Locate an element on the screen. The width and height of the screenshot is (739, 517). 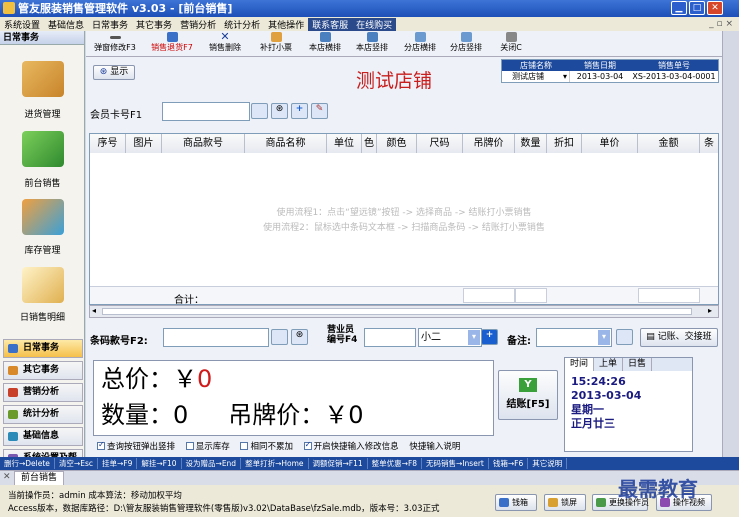
menu-marketing-analysis: 营销分析 is located at coordinates (198, 24).